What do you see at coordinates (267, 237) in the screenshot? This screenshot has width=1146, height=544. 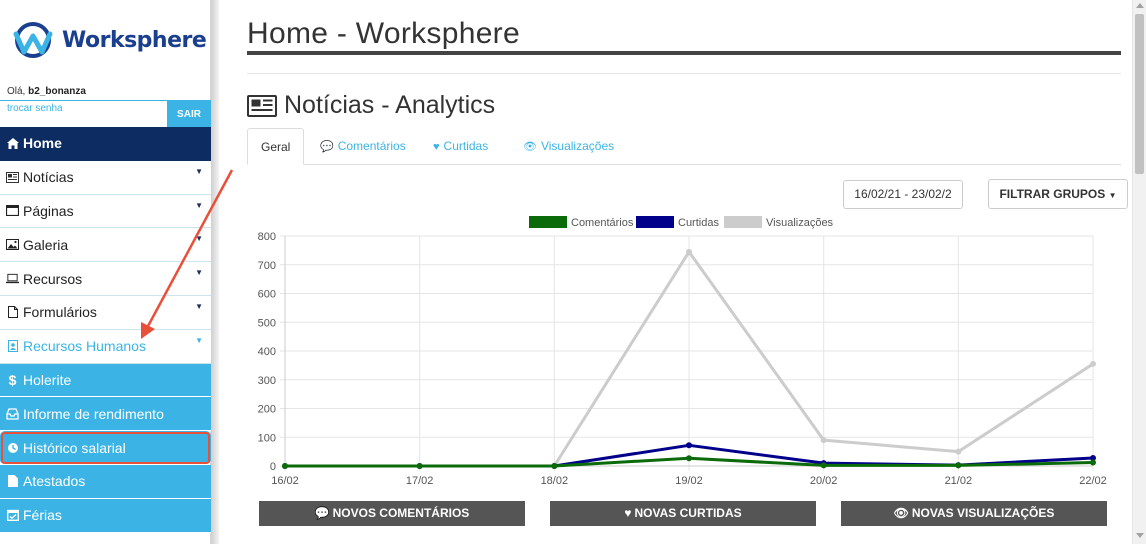 I see `y-tick-label: 800` at bounding box center [267, 237].